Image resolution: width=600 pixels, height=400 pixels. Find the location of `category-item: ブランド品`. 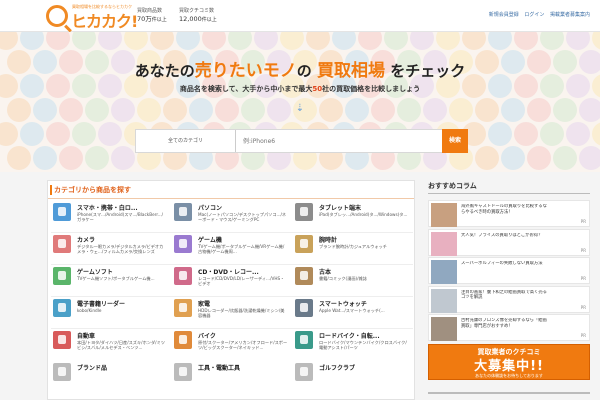

category-item: ブランド品 is located at coordinates (110, 378).